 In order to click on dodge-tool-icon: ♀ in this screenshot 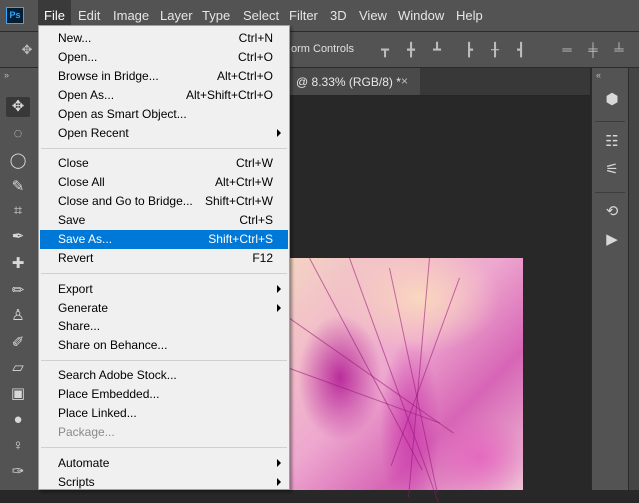, I will do `click(18, 446)`.